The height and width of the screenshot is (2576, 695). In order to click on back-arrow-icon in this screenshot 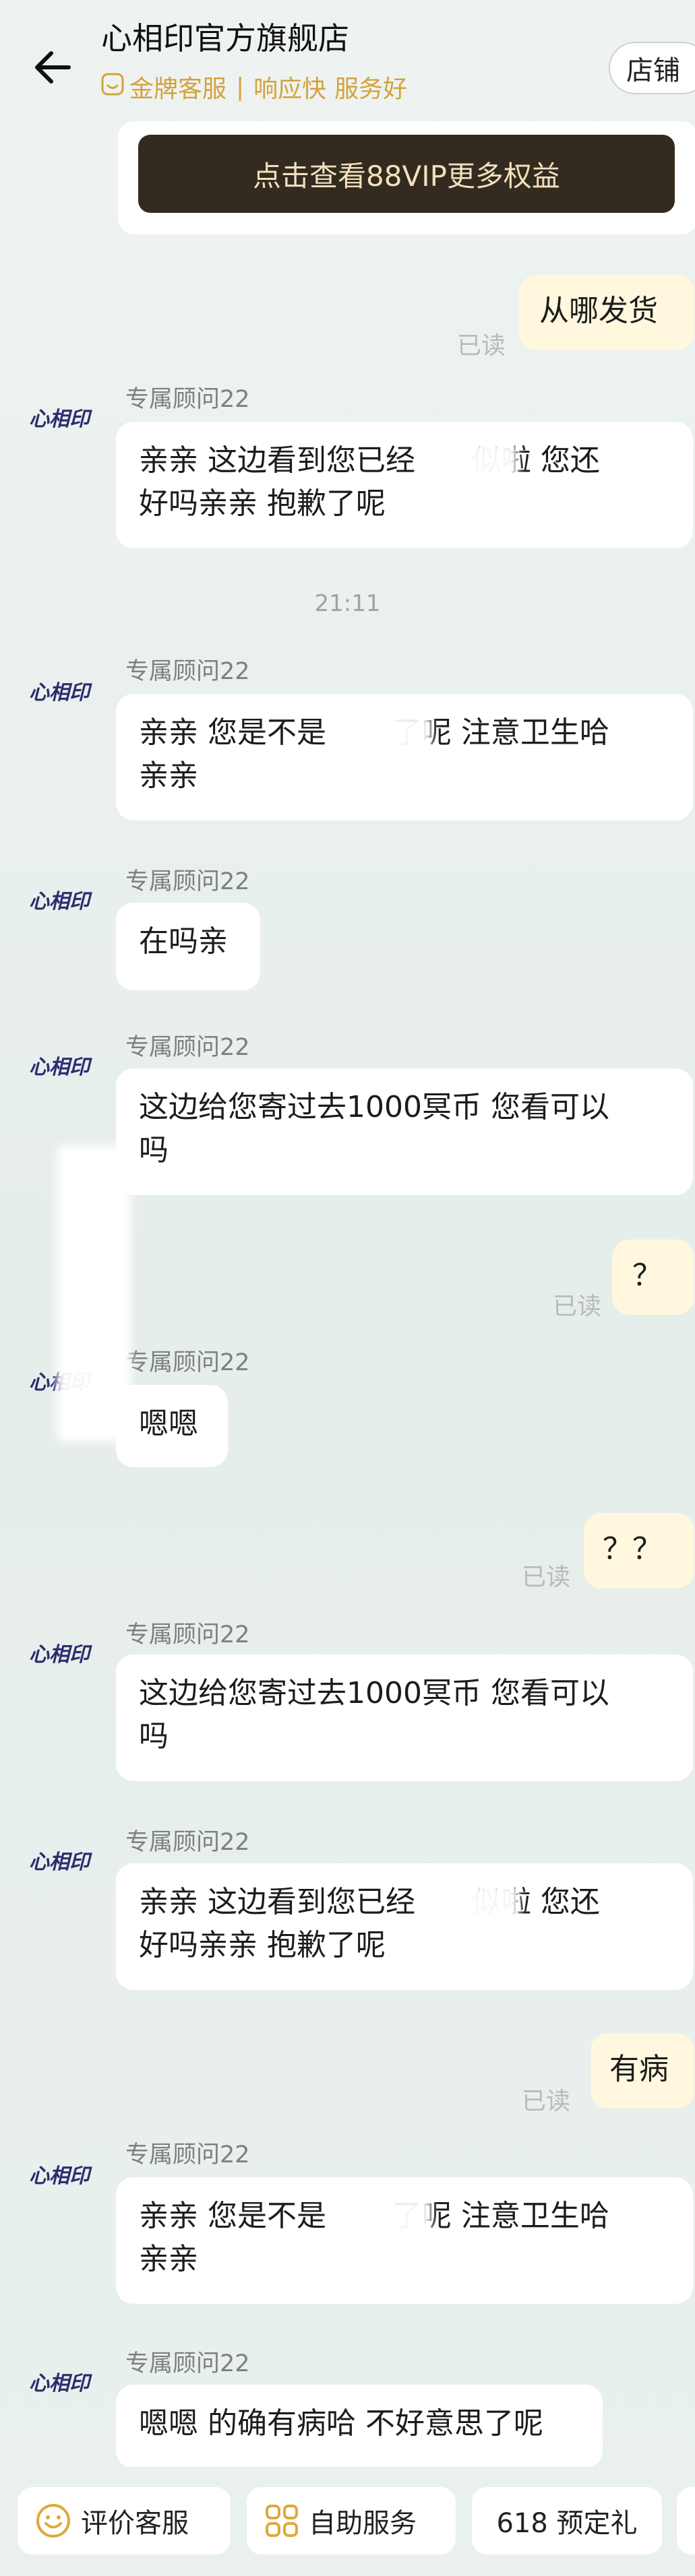, I will do `click(53, 67)`.